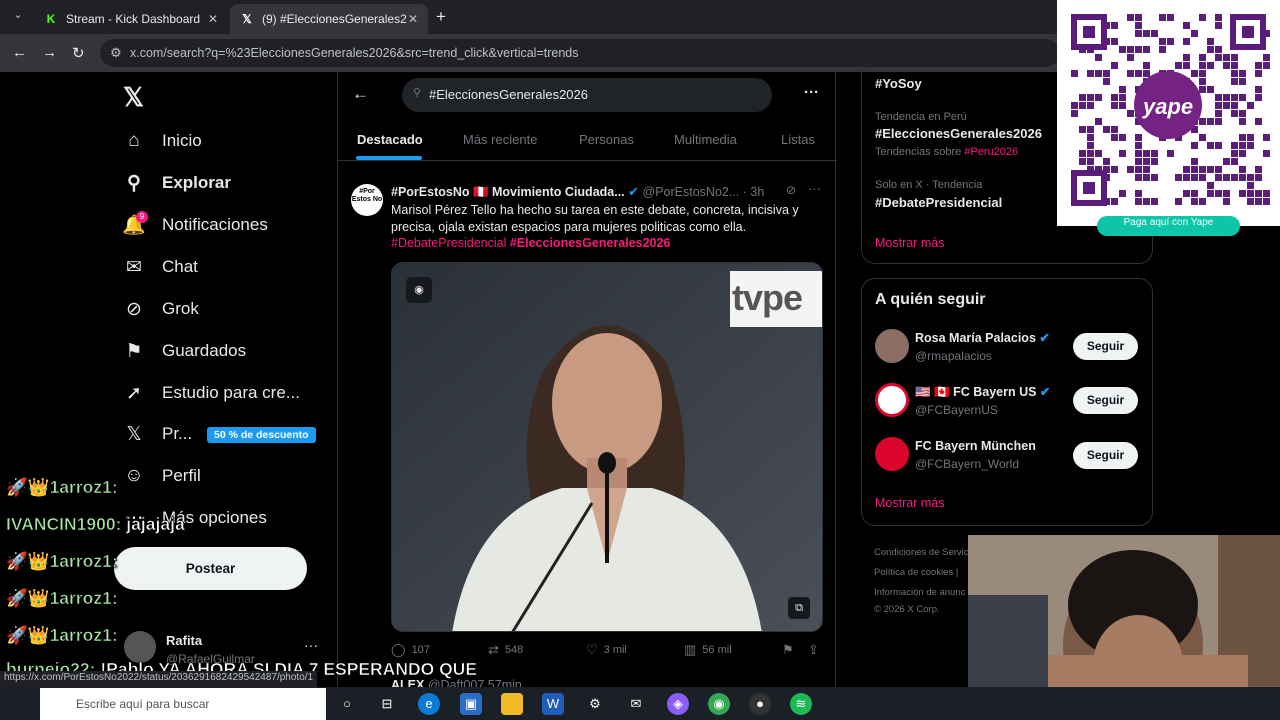  What do you see at coordinates (51, 19) in the screenshot?
I see `kick-icon: K` at bounding box center [51, 19].